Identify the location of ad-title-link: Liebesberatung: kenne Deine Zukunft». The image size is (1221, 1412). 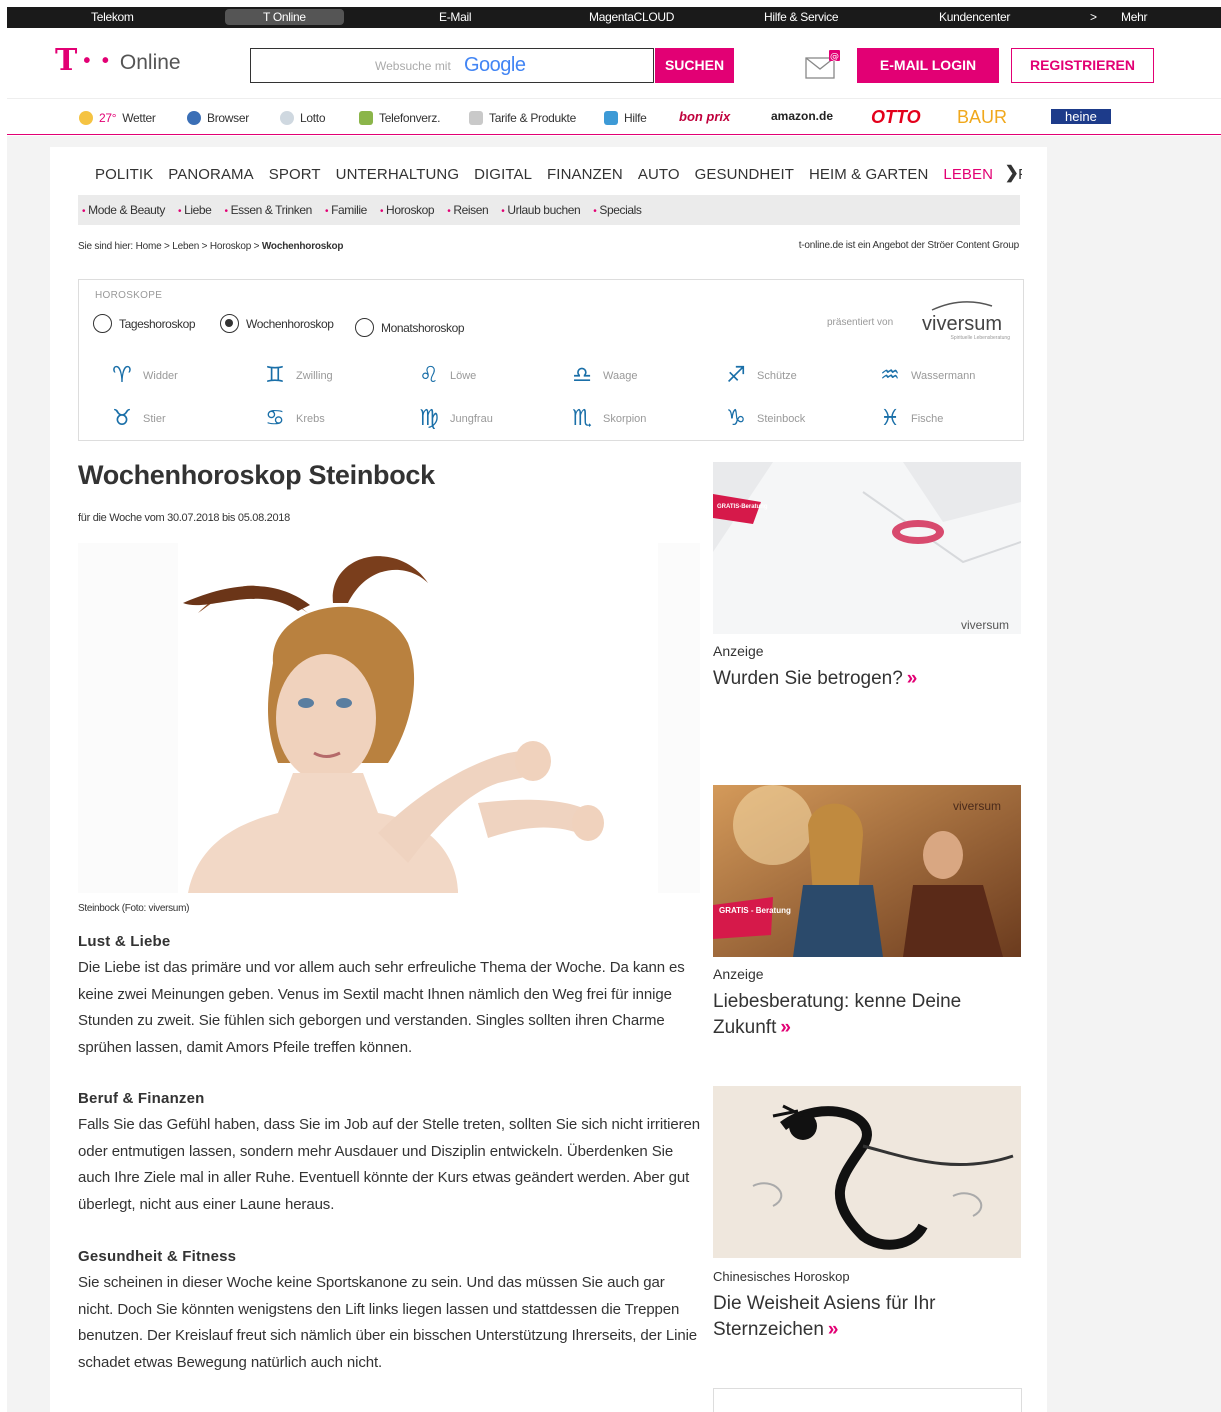
(863, 1015).